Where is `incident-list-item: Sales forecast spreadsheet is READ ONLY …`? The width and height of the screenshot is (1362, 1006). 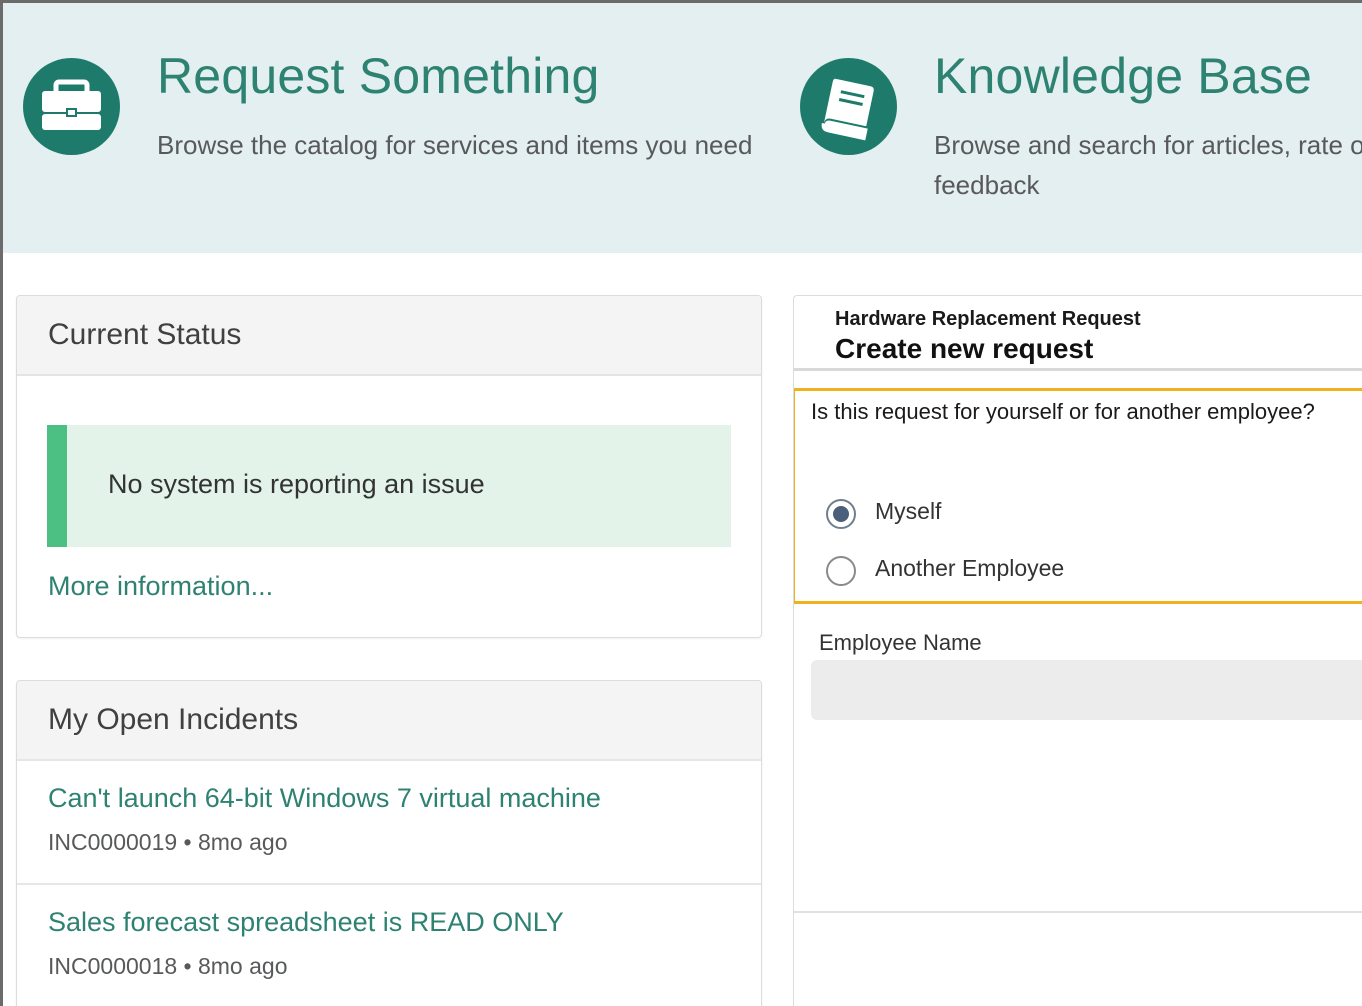 incident-list-item: Sales forecast spreadsheet is READ ONLY … is located at coordinates (389, 944).